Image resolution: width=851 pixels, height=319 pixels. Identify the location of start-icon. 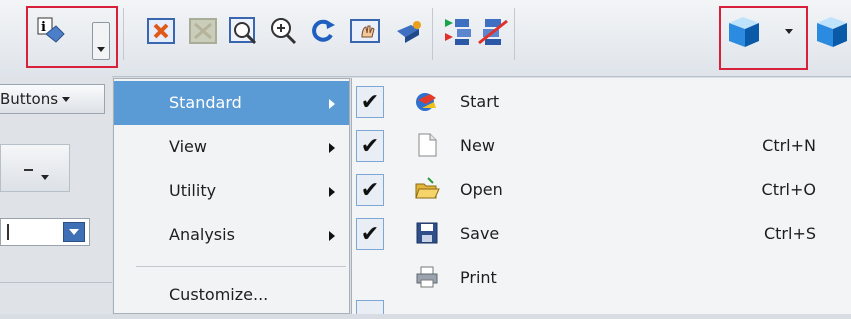
(427, 101).